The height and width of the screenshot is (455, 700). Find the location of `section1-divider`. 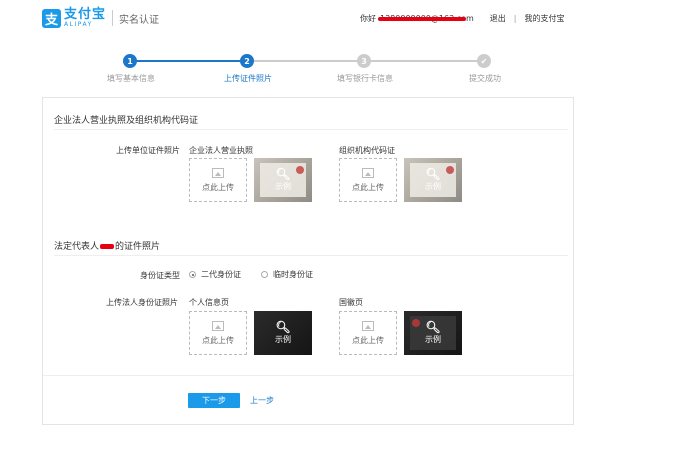

section1-divider is located at coordinates (311, 129).